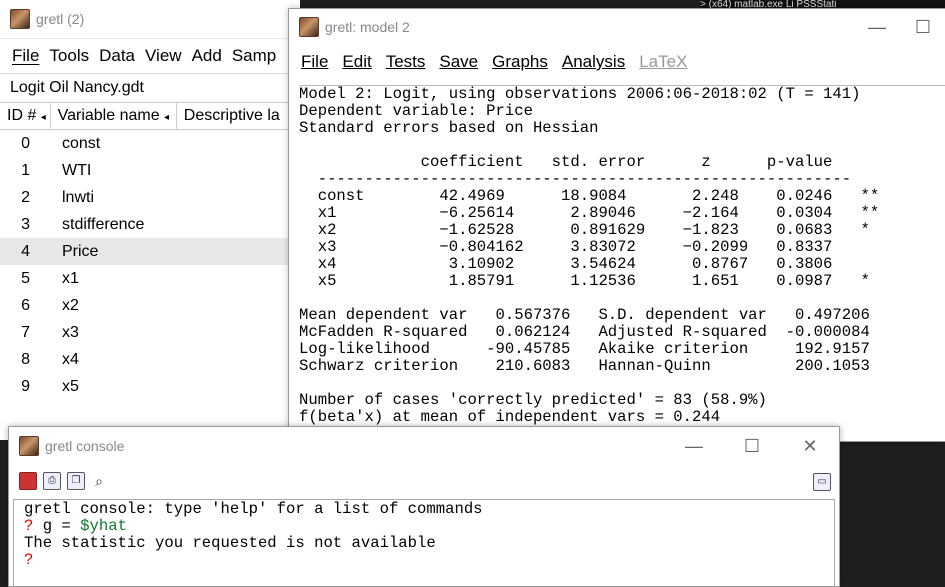 Image resolution: width=945 pixels, height=587 pixels. I want to click on list-item: 0 const, so click(150, 143).